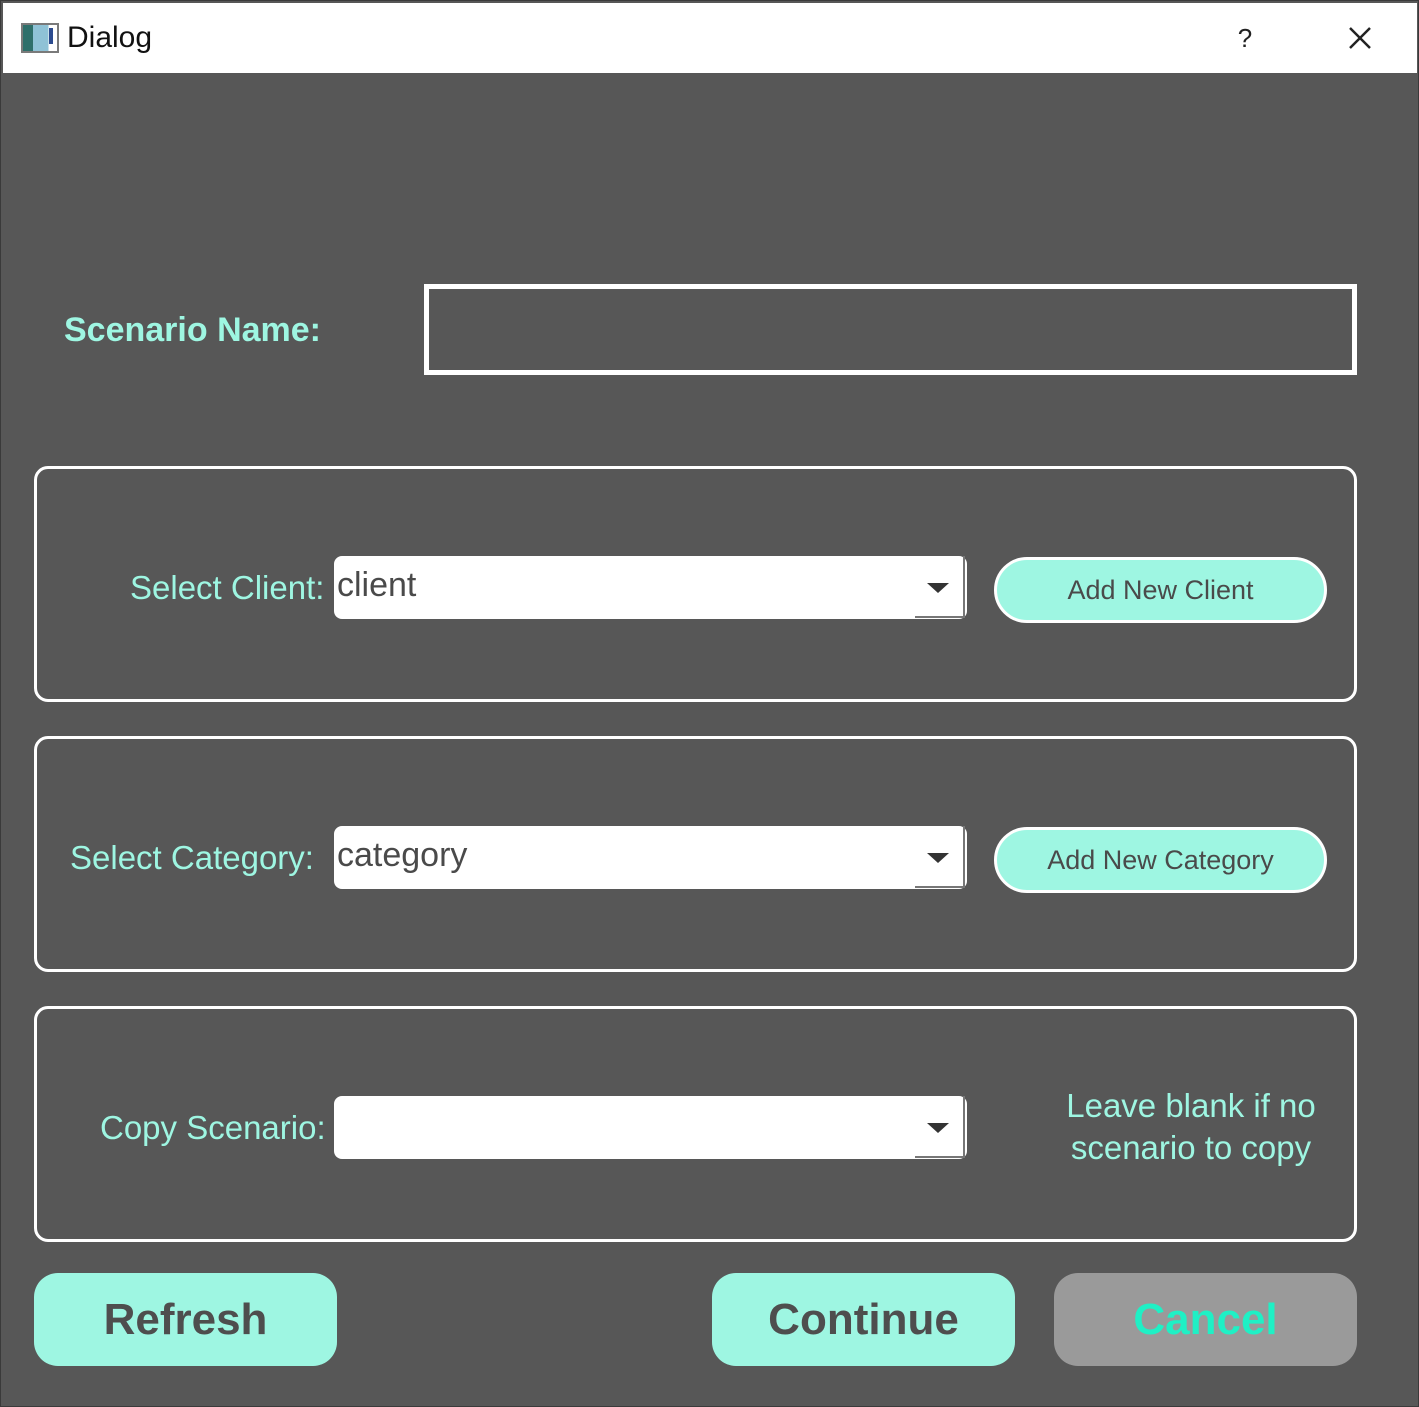  What do you see at coordinates (650, 587) in the screenshot?
I see `client-combobox: client` at bounding box center [650, 587].